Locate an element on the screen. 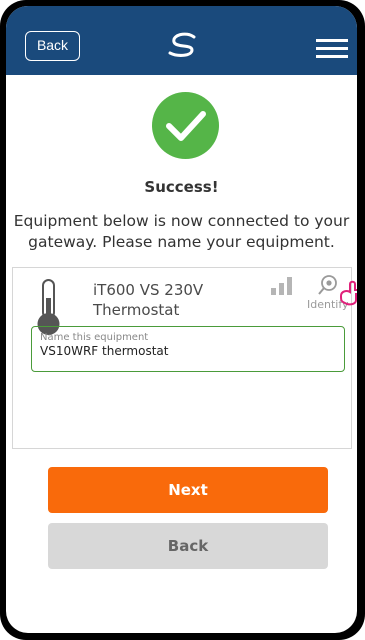 The width and height of the screenshot is (365, 640). app-header: Back is located at coordinates (181, 40).